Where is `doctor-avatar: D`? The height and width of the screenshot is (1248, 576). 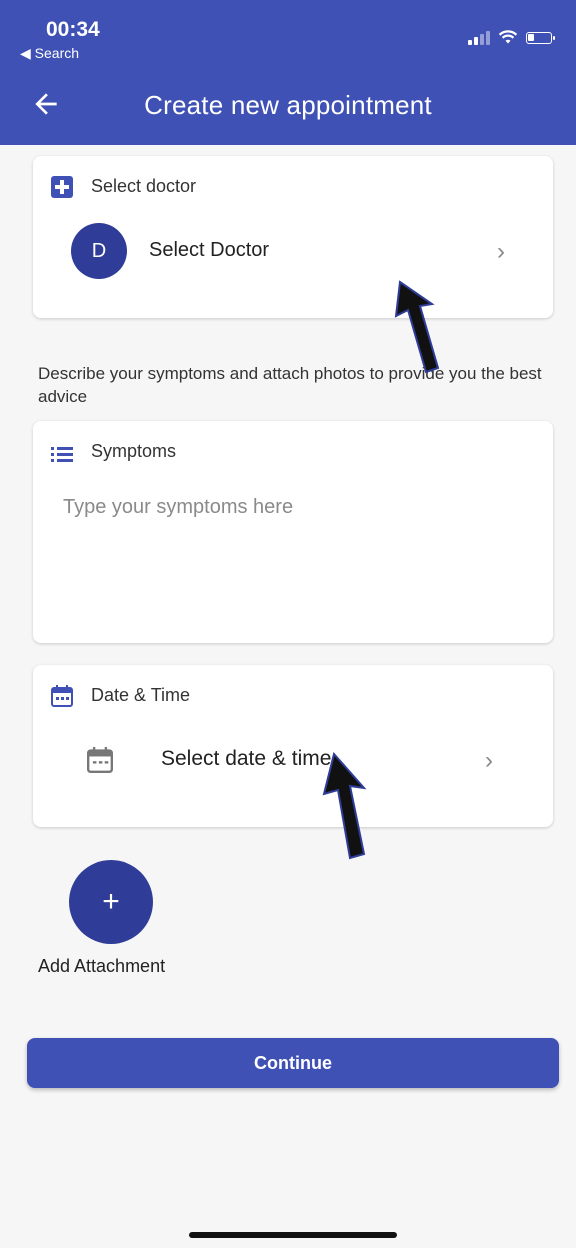 doctor-avatar: D is located at coordinates (99, 251).